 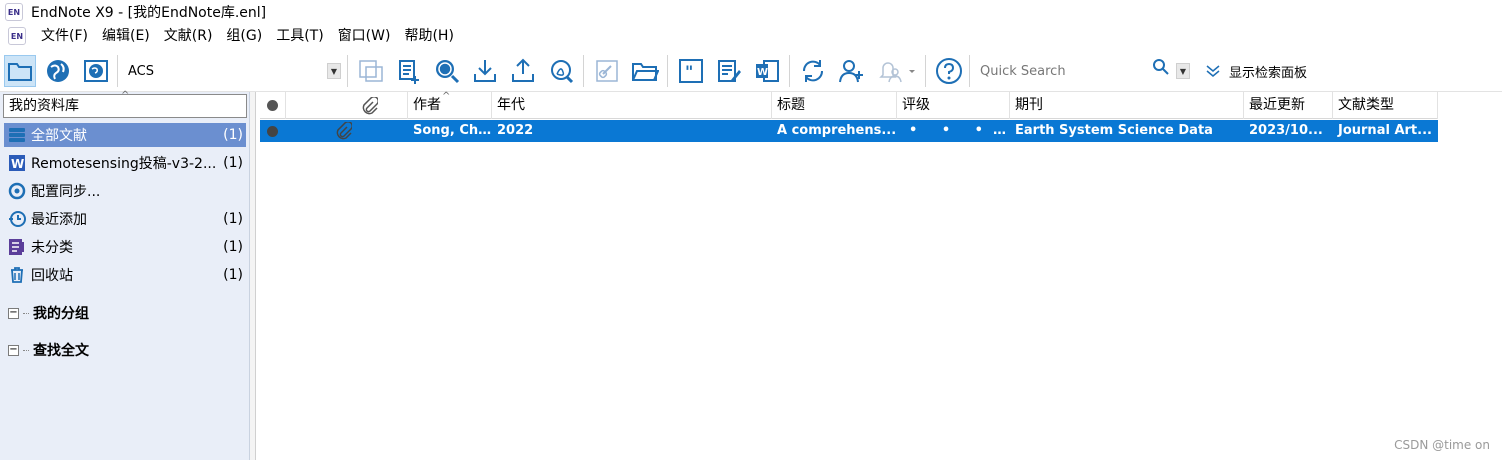 I want to click on my-groups-section: − 我的分组, so click(x=48, y=313).